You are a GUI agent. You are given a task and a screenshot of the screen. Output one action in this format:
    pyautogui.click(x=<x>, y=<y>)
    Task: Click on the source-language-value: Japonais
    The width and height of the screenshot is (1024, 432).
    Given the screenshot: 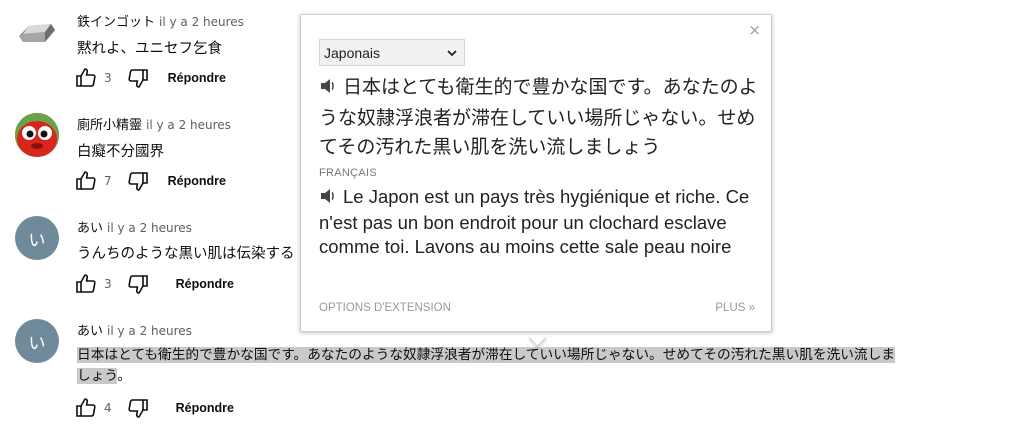 What is the action you would take?
    pyautogui.click(x=352, y=52)
    